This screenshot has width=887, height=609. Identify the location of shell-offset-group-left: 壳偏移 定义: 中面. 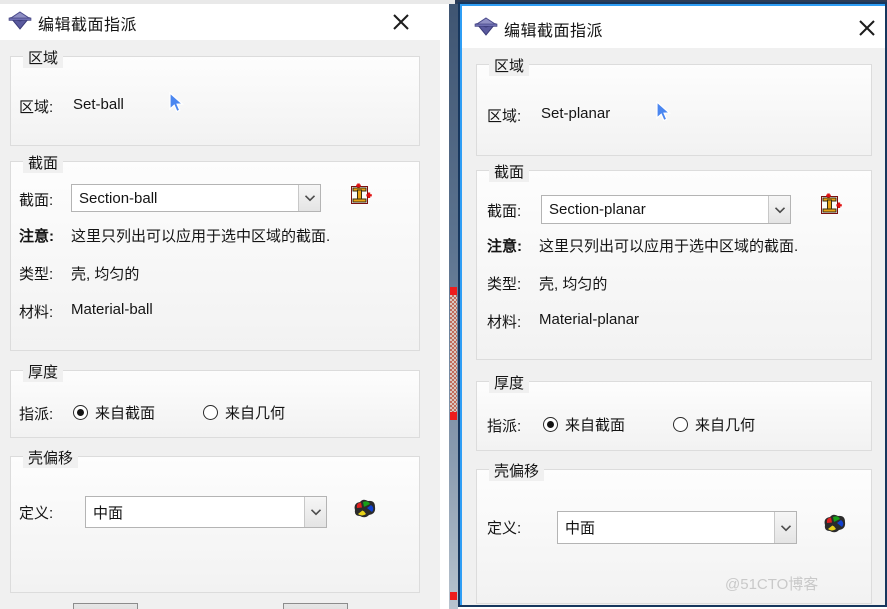
(215, 520).